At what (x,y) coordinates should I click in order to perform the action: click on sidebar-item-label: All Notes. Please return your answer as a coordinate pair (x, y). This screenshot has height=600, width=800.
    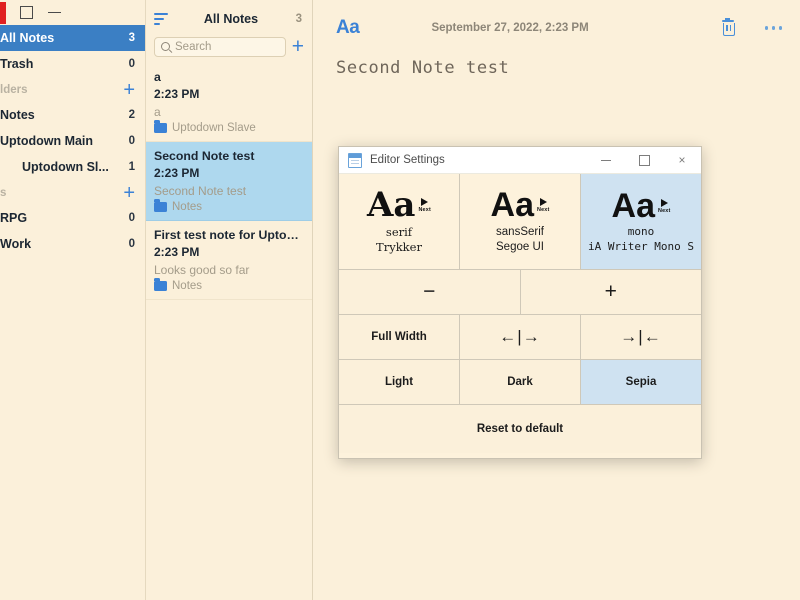
    Looking at the image, I should click on (27, 38).